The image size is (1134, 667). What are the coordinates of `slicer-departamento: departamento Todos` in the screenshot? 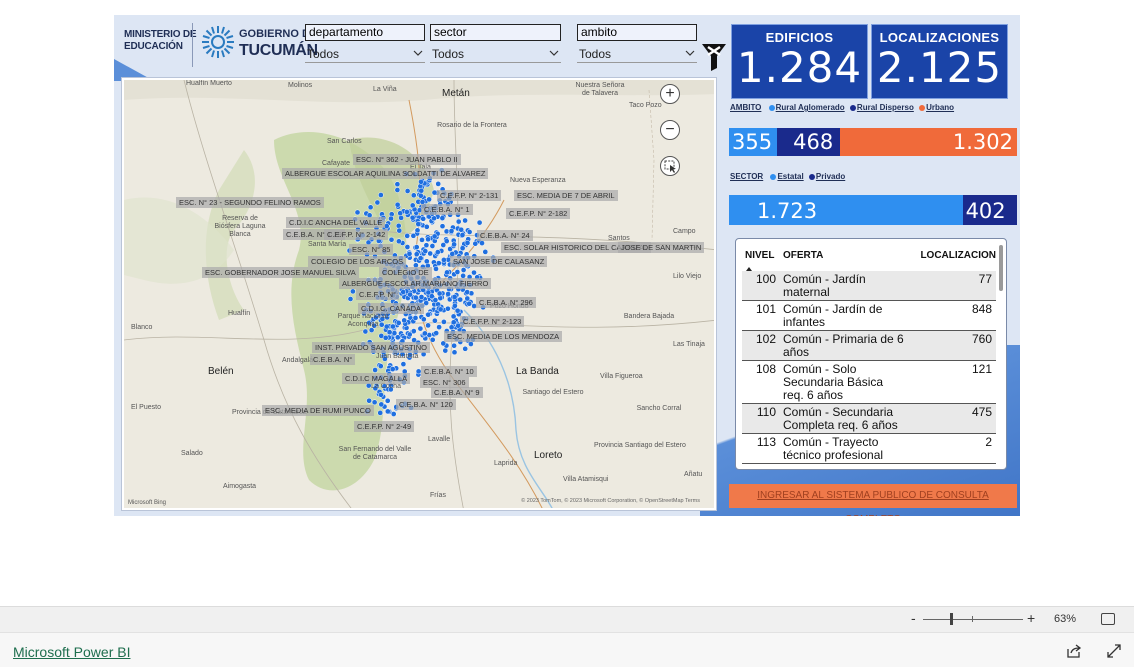 It's located at (365, 43).